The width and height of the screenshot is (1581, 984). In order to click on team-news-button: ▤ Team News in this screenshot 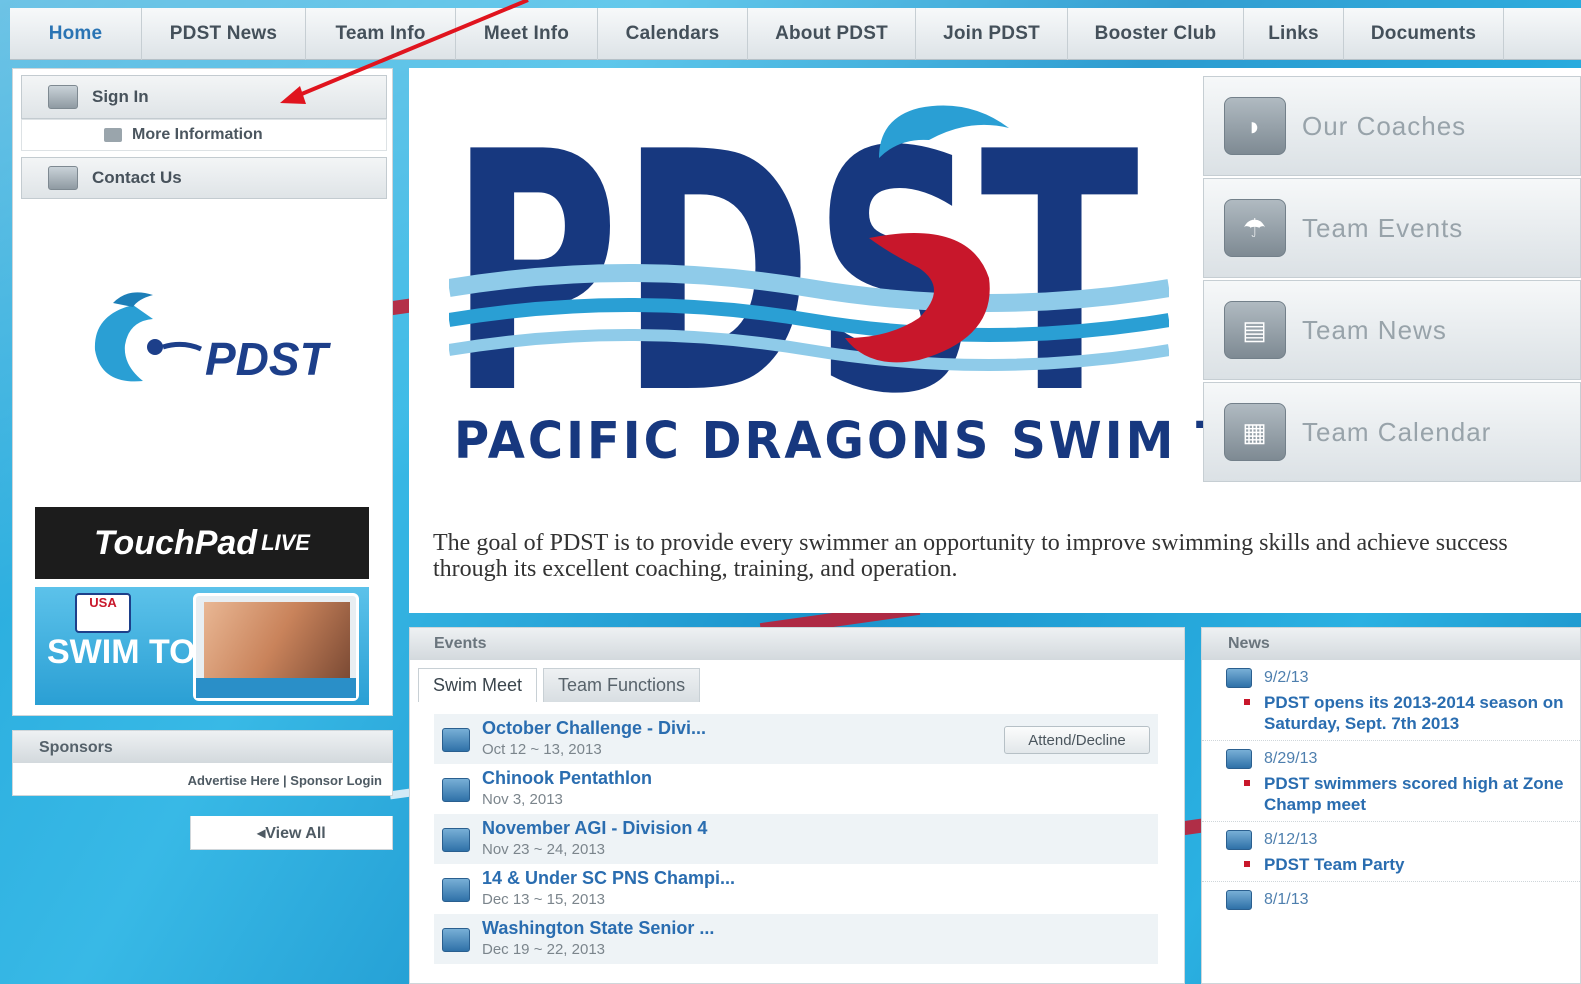, I will do `click(1392, 330)`.